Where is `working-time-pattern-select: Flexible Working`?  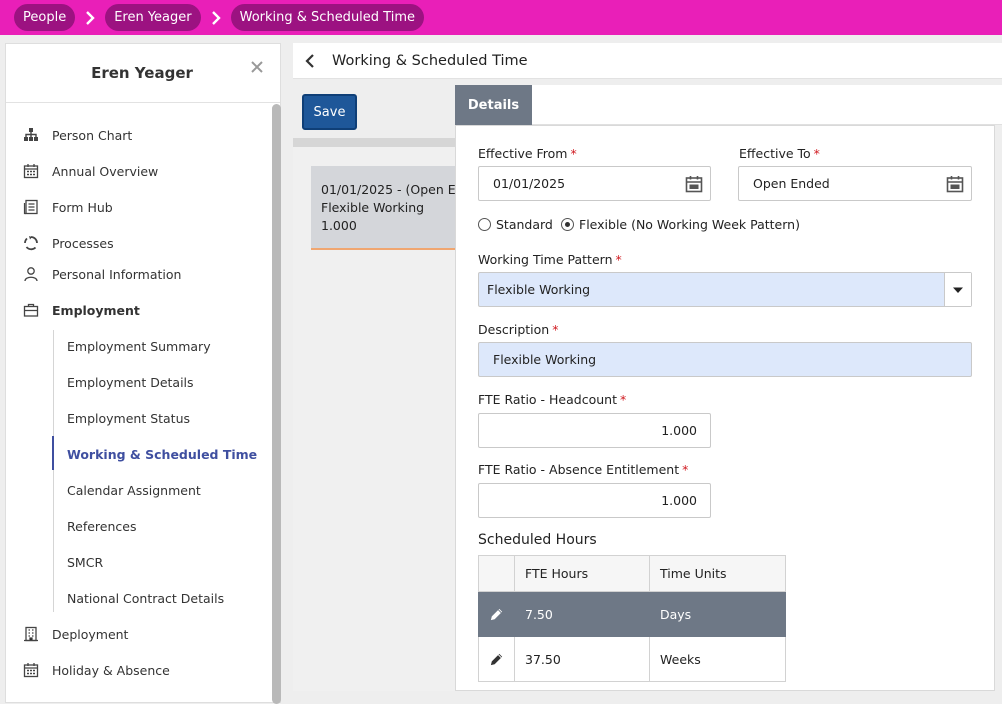
working-time-pattern-select: Flexible Working is located at coordinates (725, 289).